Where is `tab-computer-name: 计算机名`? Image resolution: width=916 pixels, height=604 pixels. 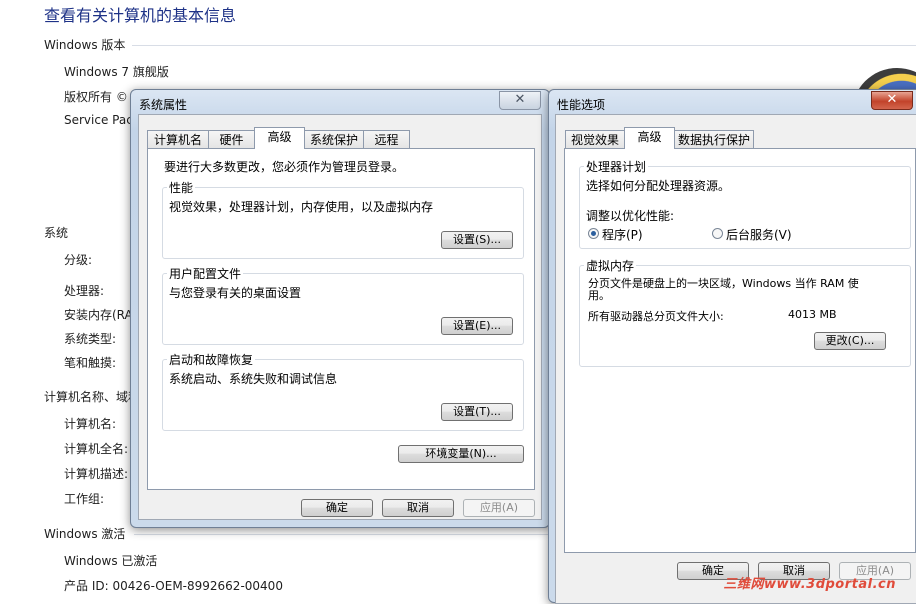
tab-computer-name: 计算机名 is located at coordinates (178, 139).